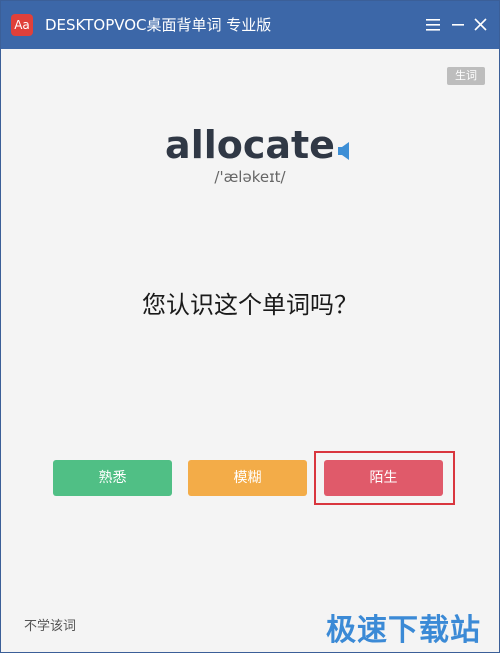  I want to click on menu-button, so click(433, 25).